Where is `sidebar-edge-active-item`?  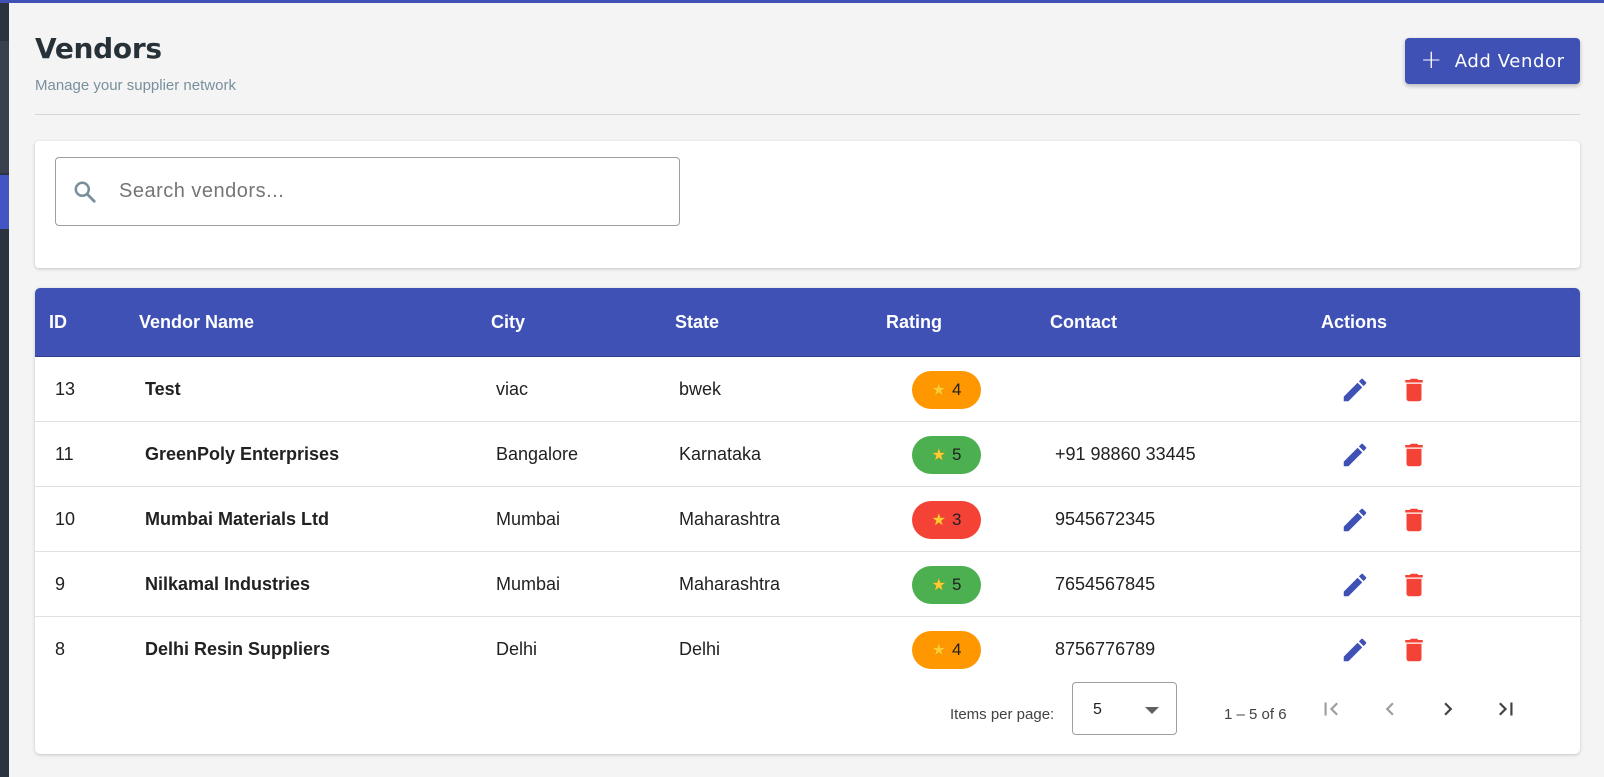 sidebar-edge-active-item is located at coordinates (4, 202).